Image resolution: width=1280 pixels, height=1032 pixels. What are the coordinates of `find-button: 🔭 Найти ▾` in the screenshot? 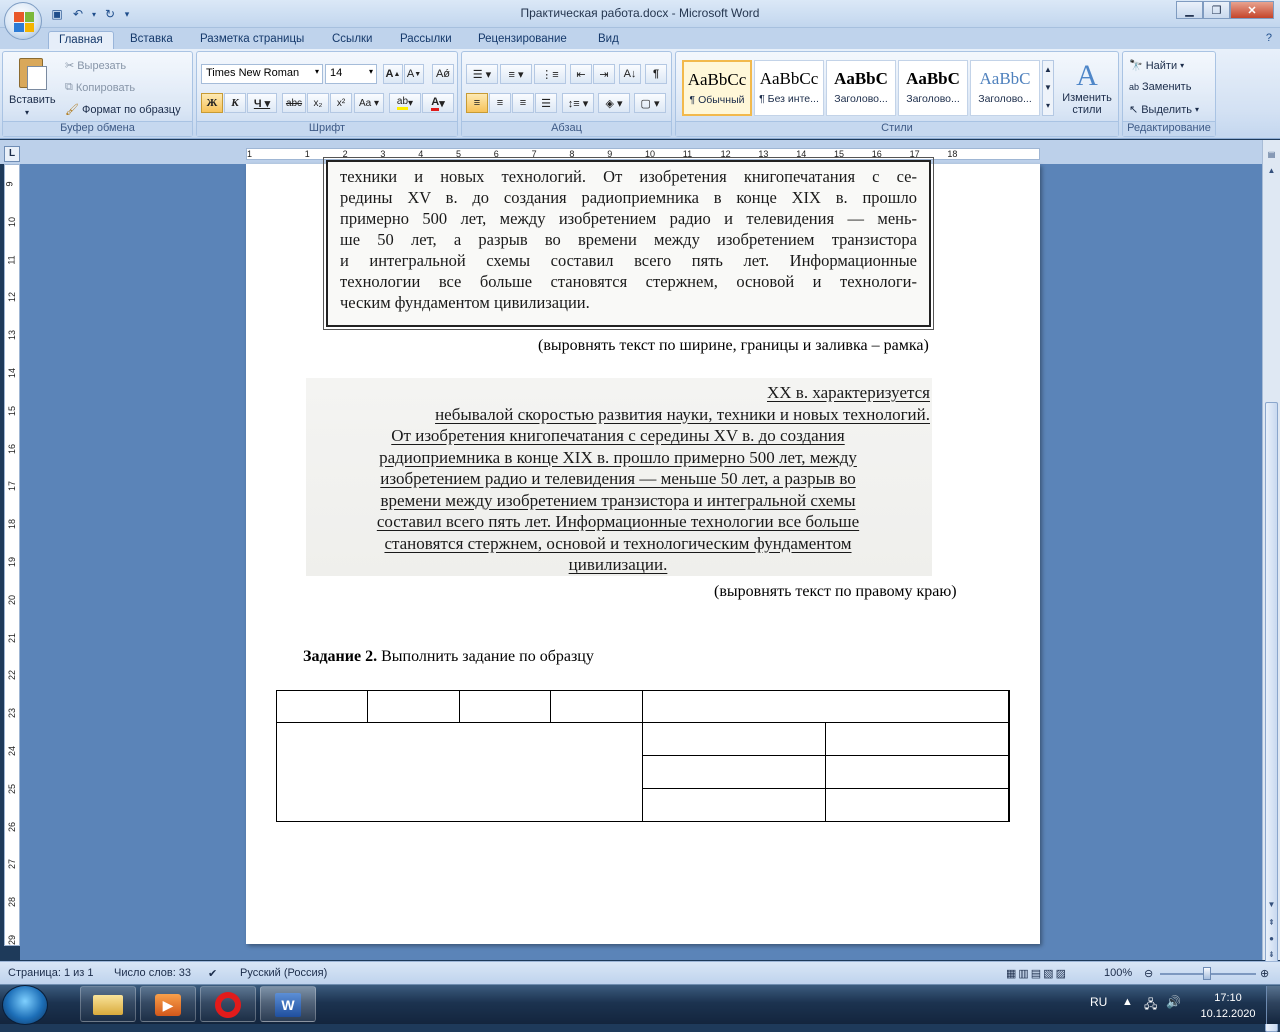 It's located at (1156, 66).